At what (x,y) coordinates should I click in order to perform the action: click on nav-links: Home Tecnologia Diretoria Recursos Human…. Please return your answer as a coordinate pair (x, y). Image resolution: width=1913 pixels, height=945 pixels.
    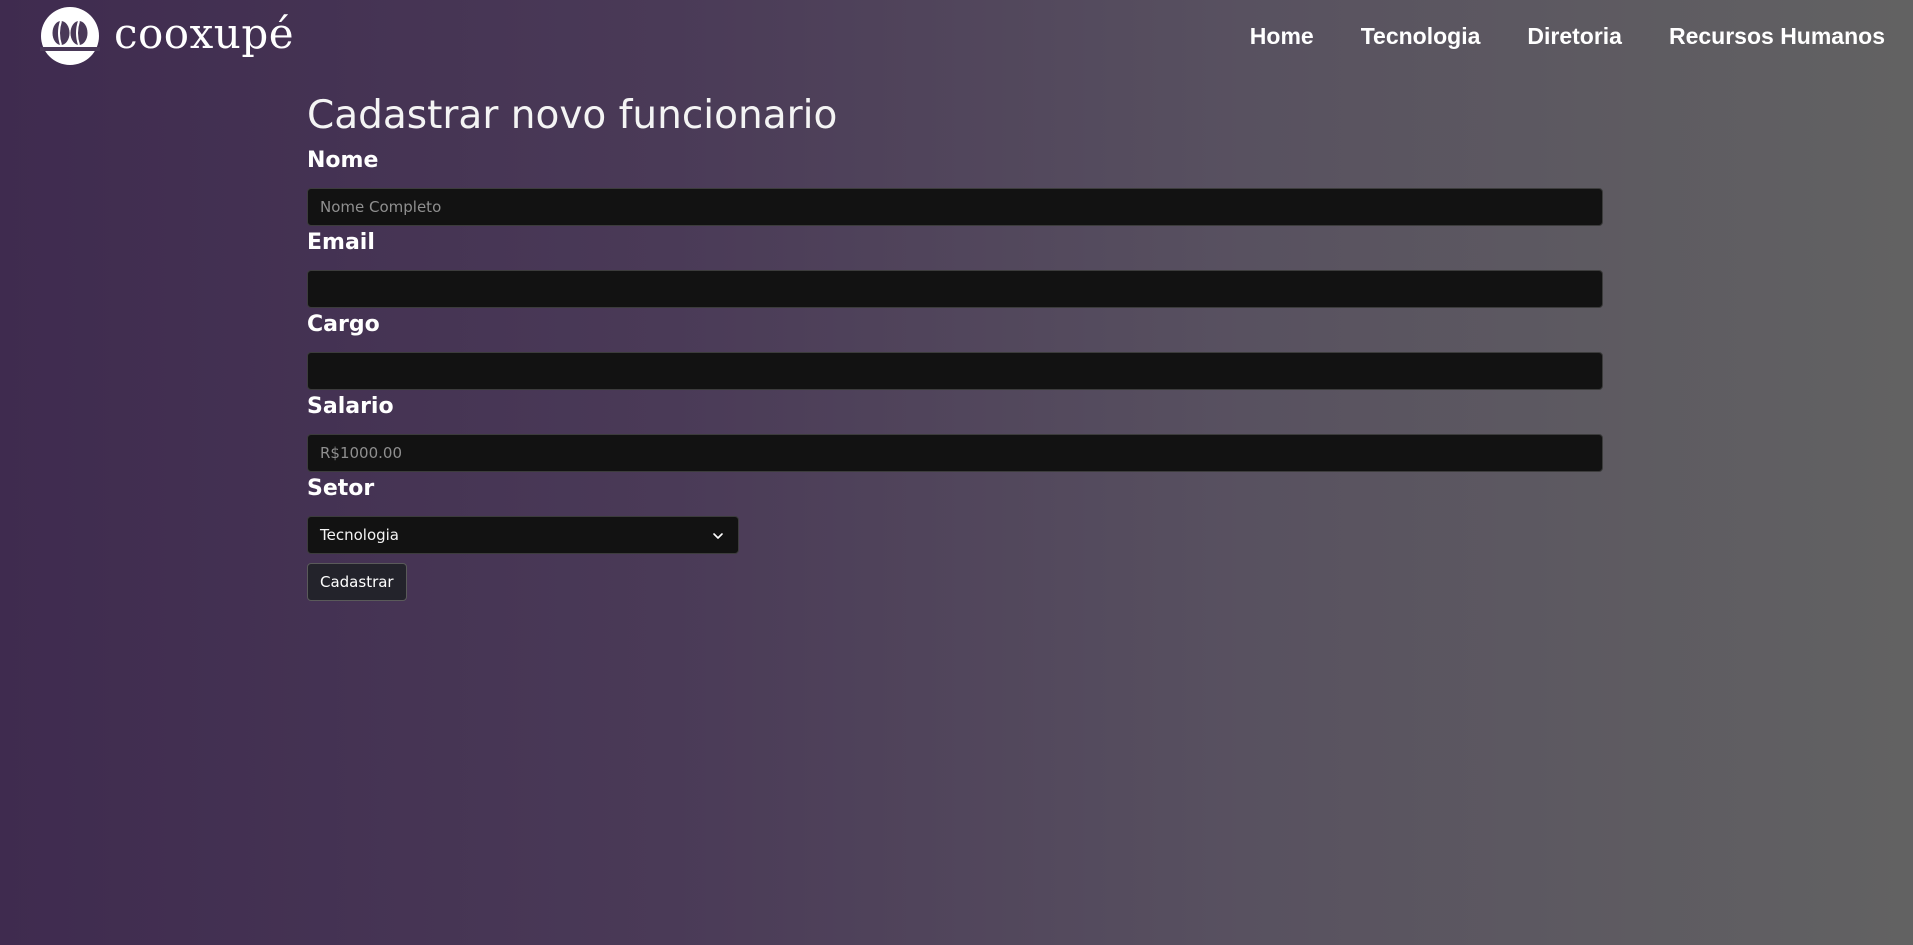
    Looking at the image, I should click on (1567, 36).